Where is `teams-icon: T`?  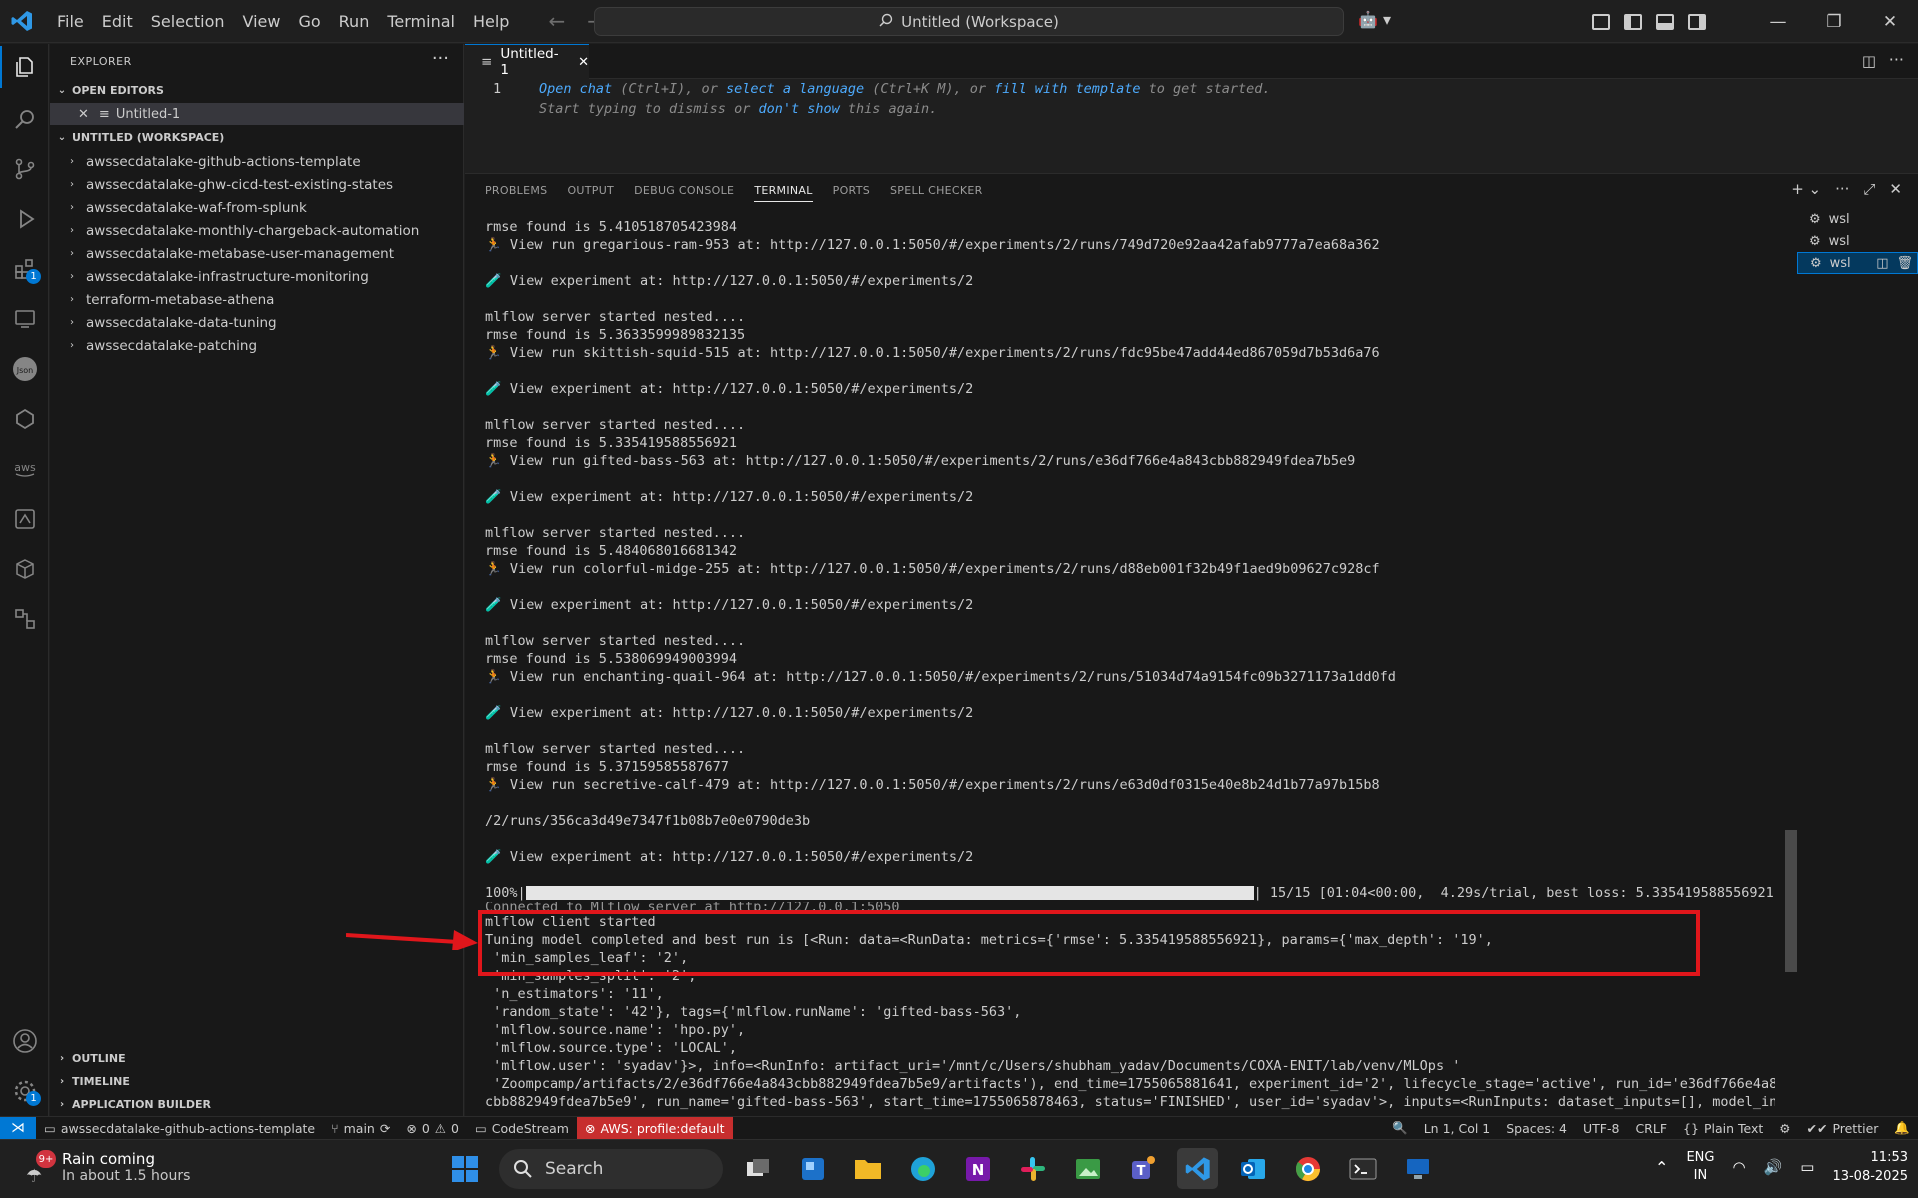
teams-icon: T is located at coordinates (1142, 1168).